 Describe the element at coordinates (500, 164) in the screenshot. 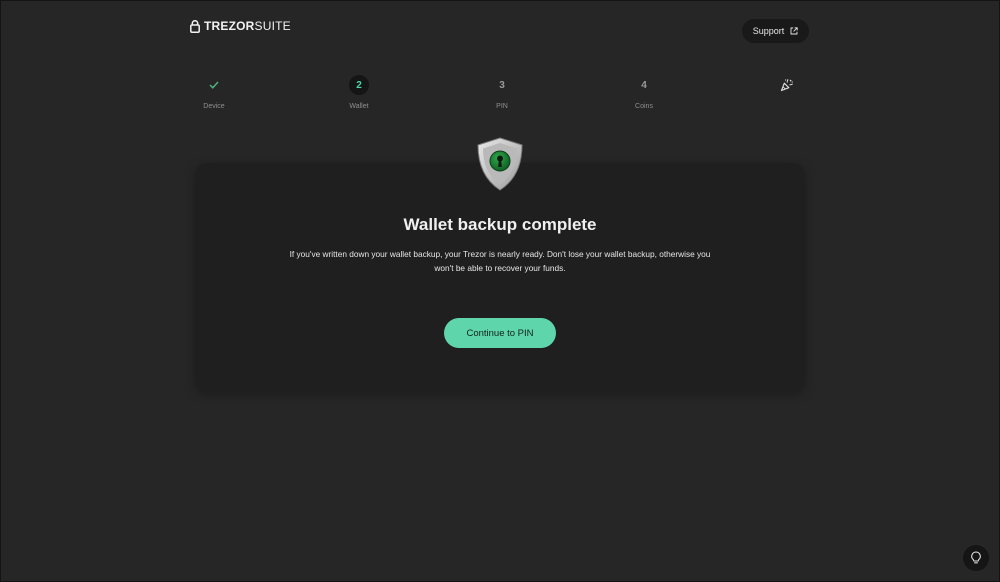

I see `shield-lock-icon` at that location.